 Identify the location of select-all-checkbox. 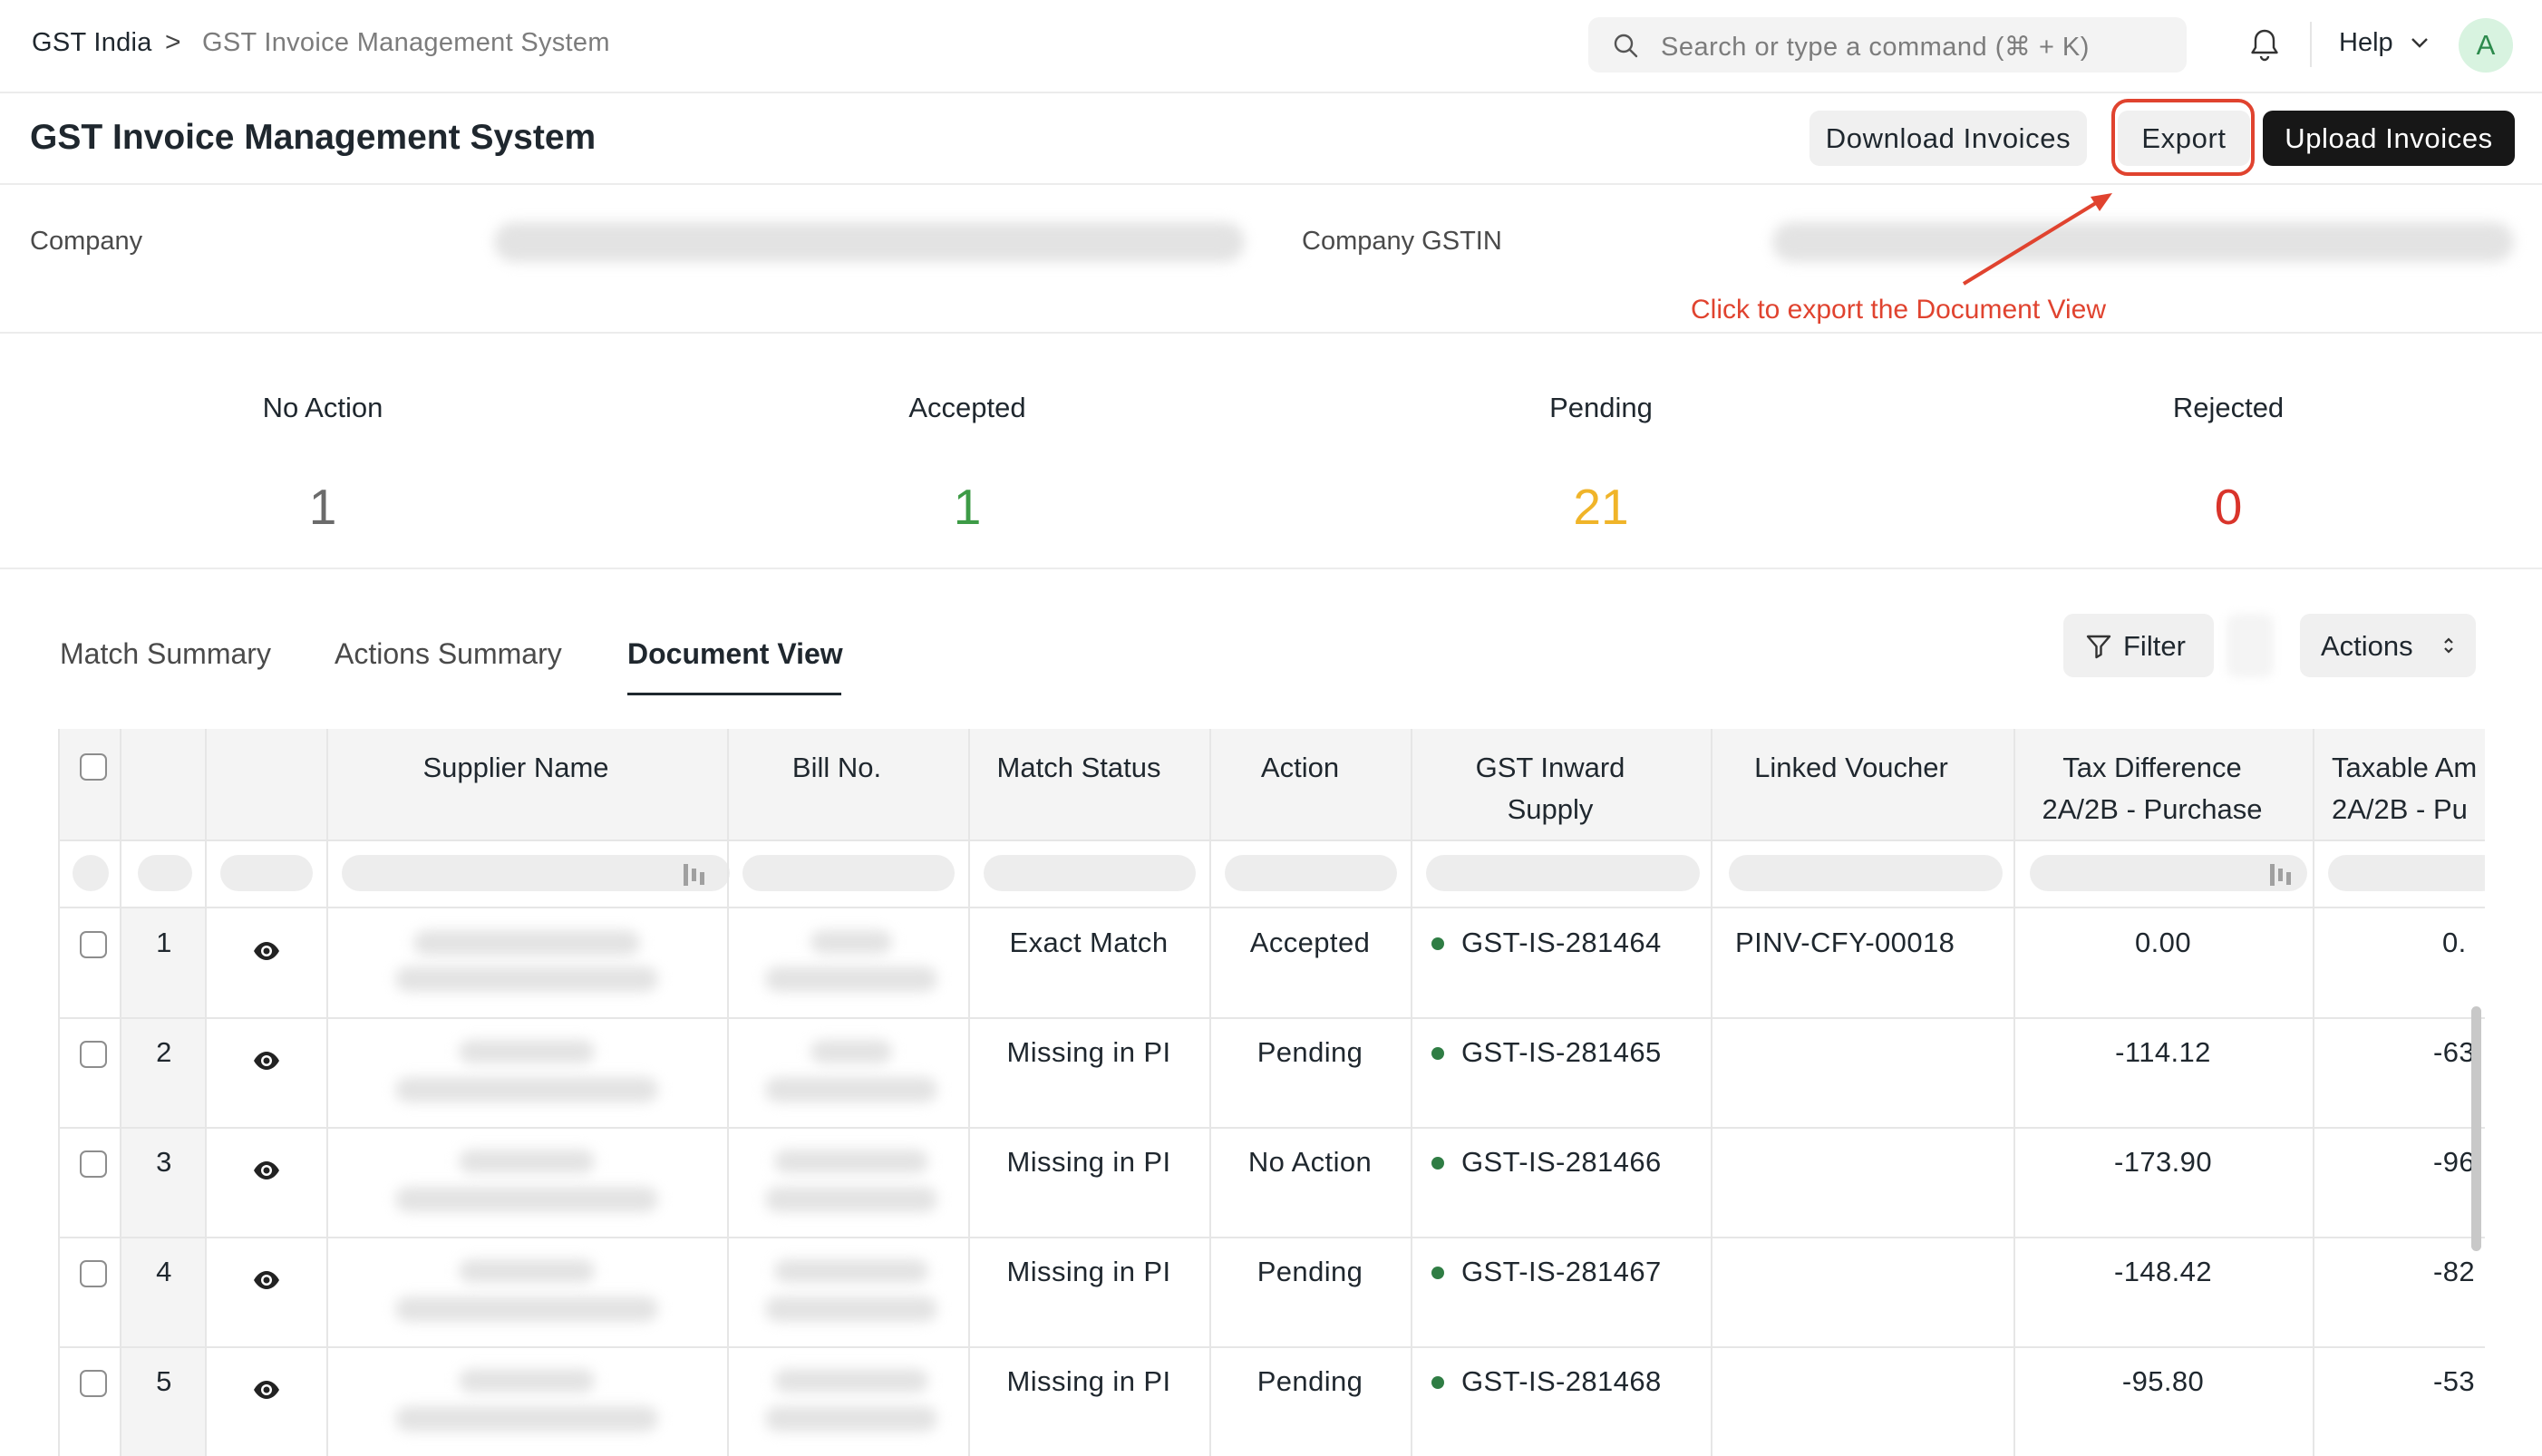
(93, 767).